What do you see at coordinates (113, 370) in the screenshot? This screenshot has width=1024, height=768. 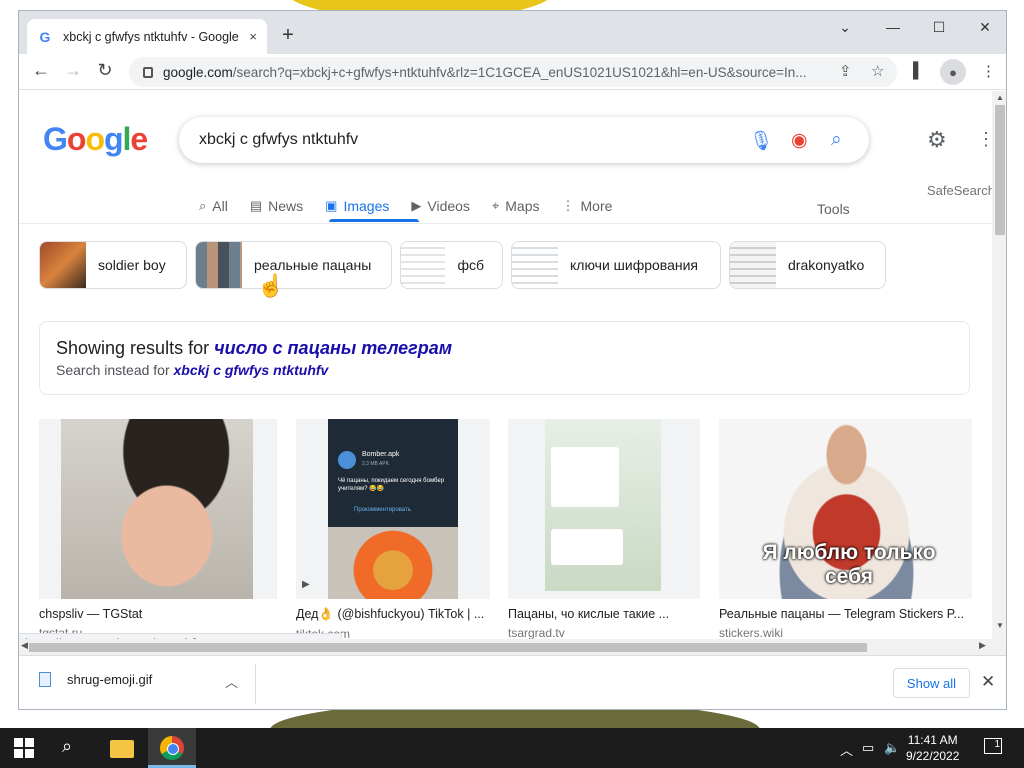 I see `instead-prefix: Search instead for` at bounding box center [113, 370].